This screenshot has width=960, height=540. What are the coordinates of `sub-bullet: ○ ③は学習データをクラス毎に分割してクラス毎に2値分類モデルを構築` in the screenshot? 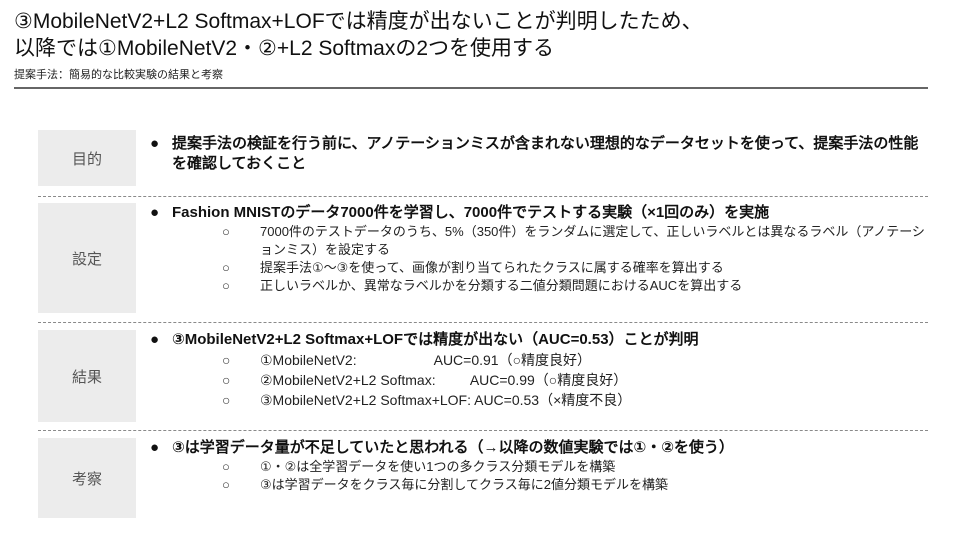 It's located at (540, 485).